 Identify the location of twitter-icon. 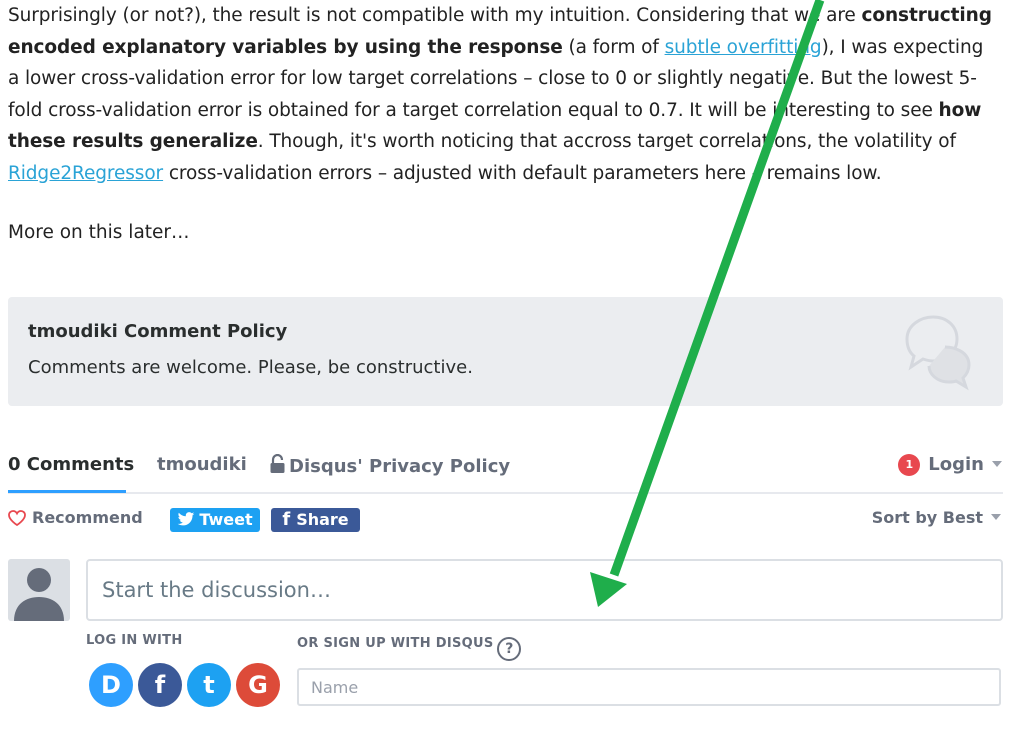
(186, 519).